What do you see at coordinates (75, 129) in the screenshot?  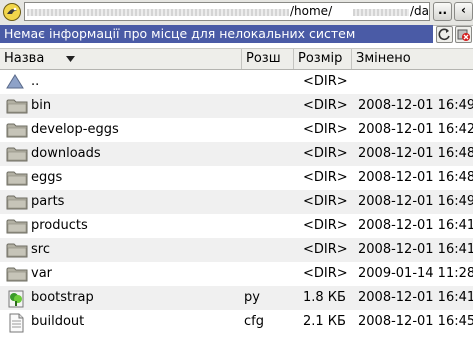 I see `file-name: develop-eggs` at bounding box center [75, 129].